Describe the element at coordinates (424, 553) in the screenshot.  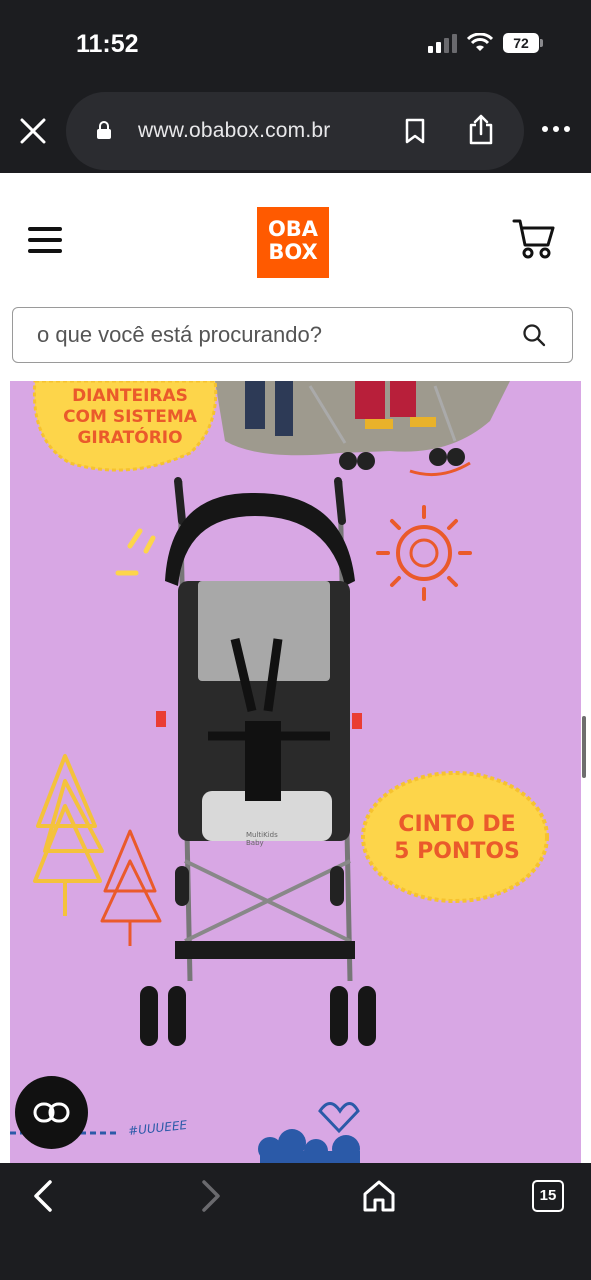
I see `sun-doodle` at that location.